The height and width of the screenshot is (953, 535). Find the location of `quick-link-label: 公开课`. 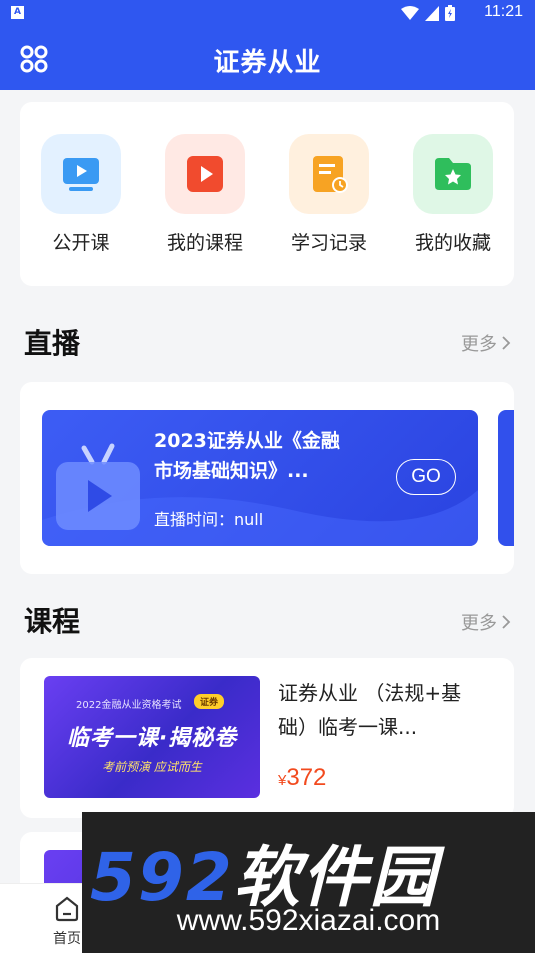

quick-link-label: 公开课 is located at coordinates (81, 243).